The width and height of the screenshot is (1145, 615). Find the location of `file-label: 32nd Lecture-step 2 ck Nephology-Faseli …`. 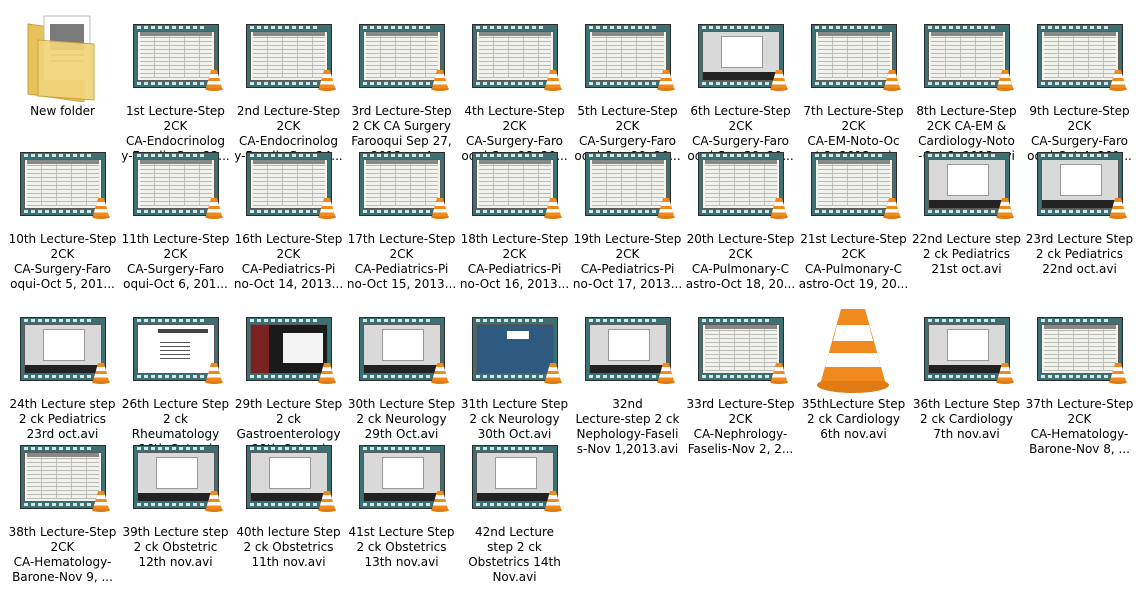

file-label: 32nd Lecture-step 2 ck Nephology-Faseli … is located at coordinates (627, 426).